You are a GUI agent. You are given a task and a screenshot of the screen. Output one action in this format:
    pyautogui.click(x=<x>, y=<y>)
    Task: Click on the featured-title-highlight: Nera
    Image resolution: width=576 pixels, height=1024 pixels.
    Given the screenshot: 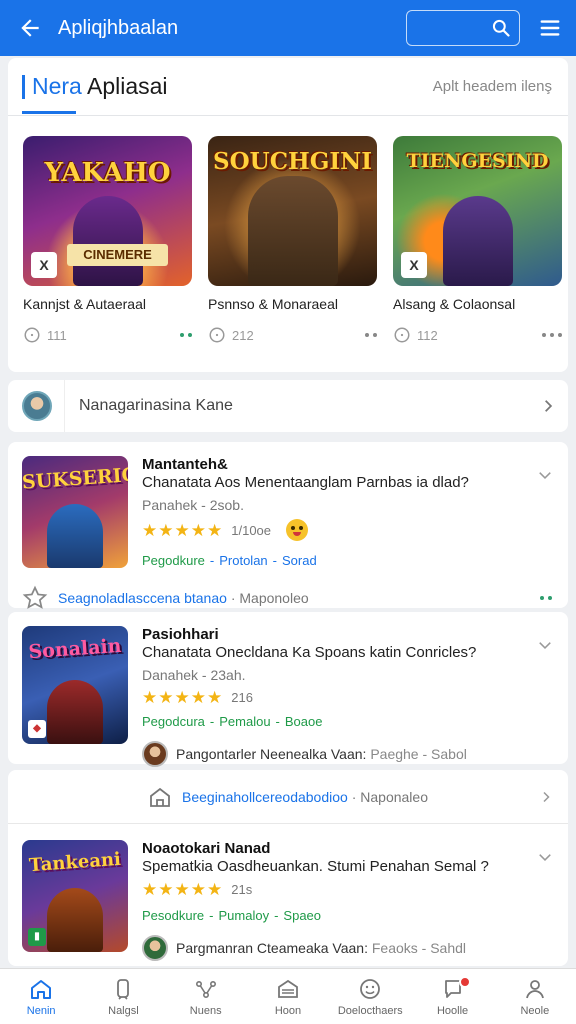 What is the action you would take?
    pyautogui.click(x=57, y=86)
    